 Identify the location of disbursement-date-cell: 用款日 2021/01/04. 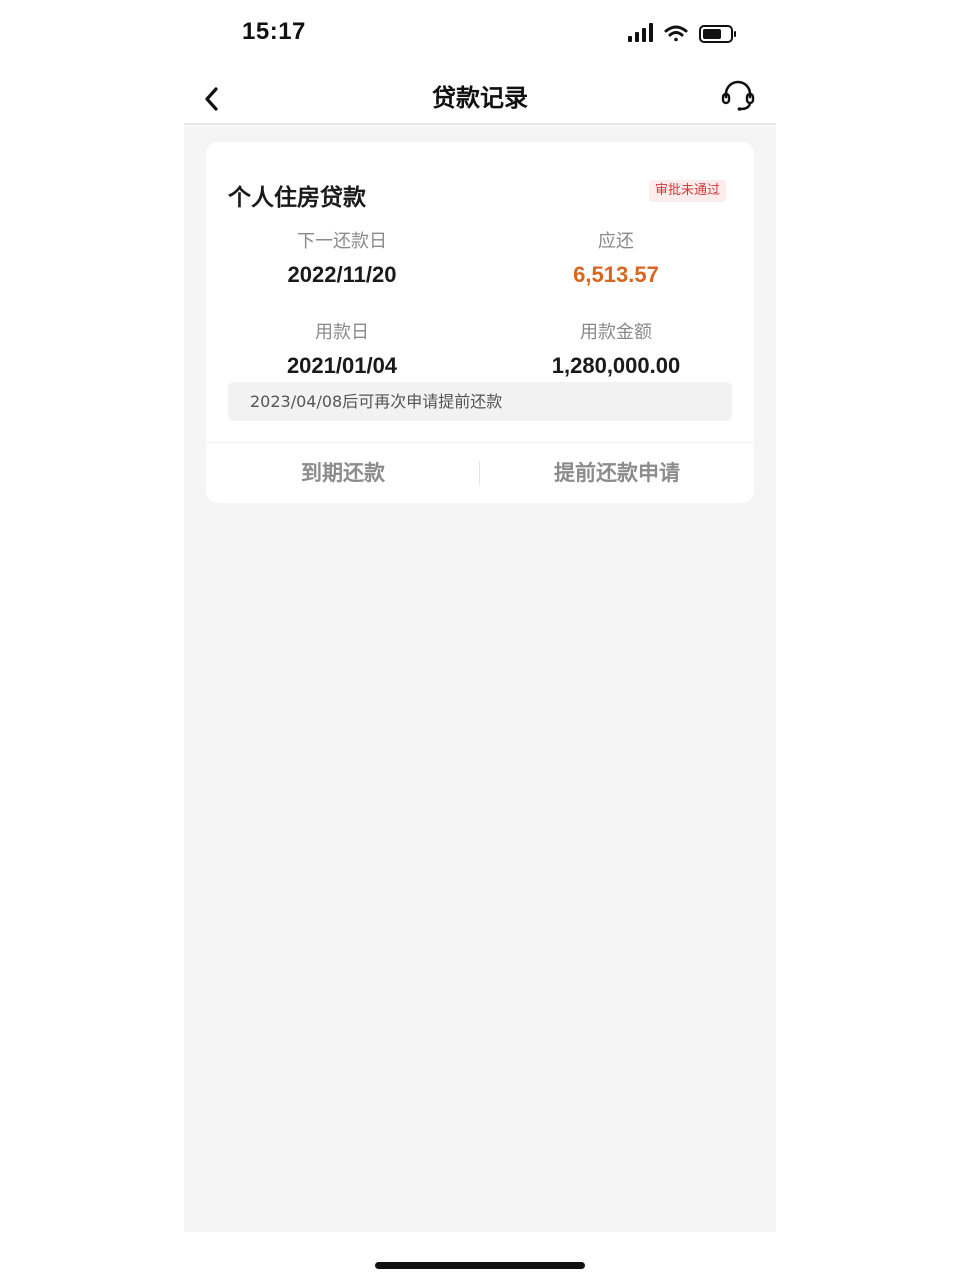
(342, 350).